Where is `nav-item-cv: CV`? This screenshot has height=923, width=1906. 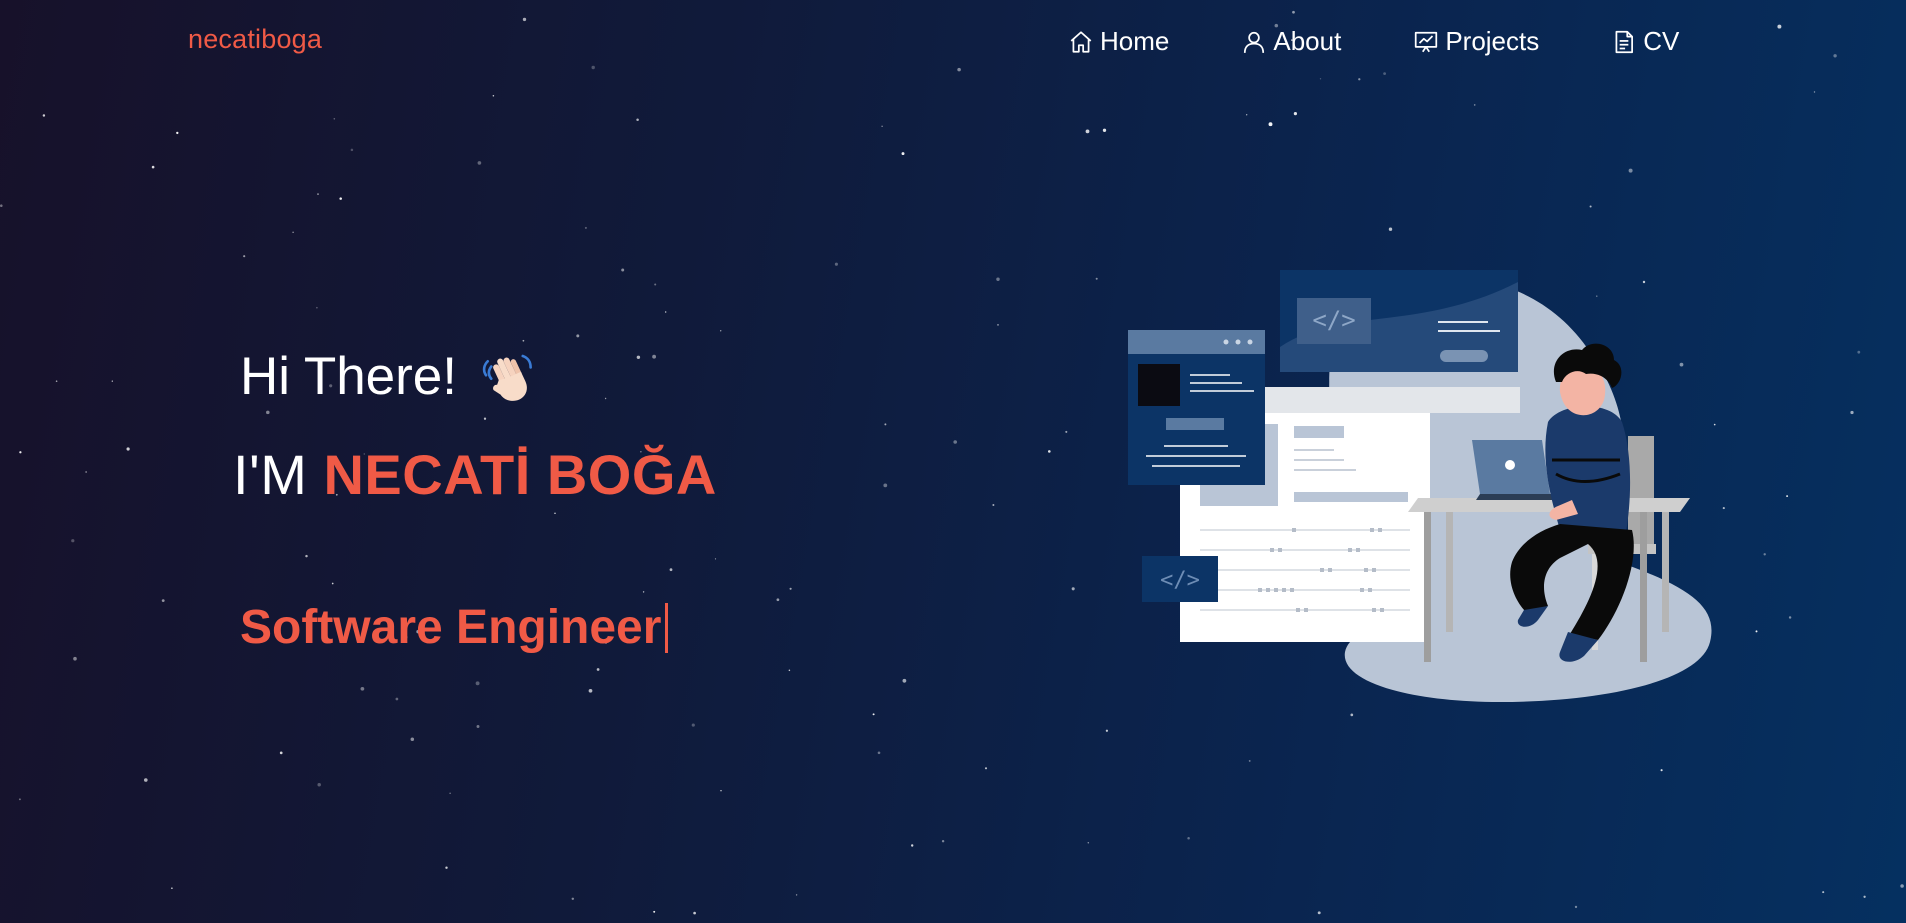
nav-item-cv: CV is located at coordinates (1645, 41).